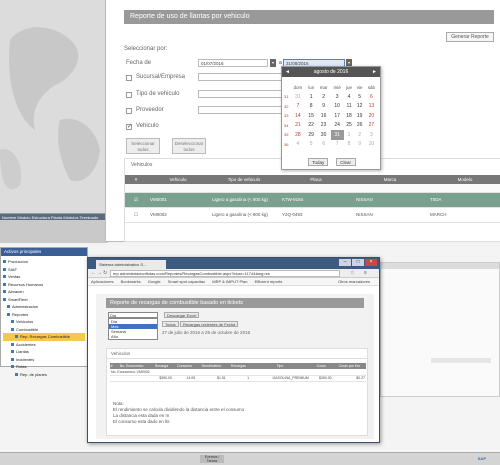 The height and width of the screenshot is (465, 500). Describe the element at coordinates (44, 285) in the screenshot. I see `tree-item: Recursos Humanos` at that location.